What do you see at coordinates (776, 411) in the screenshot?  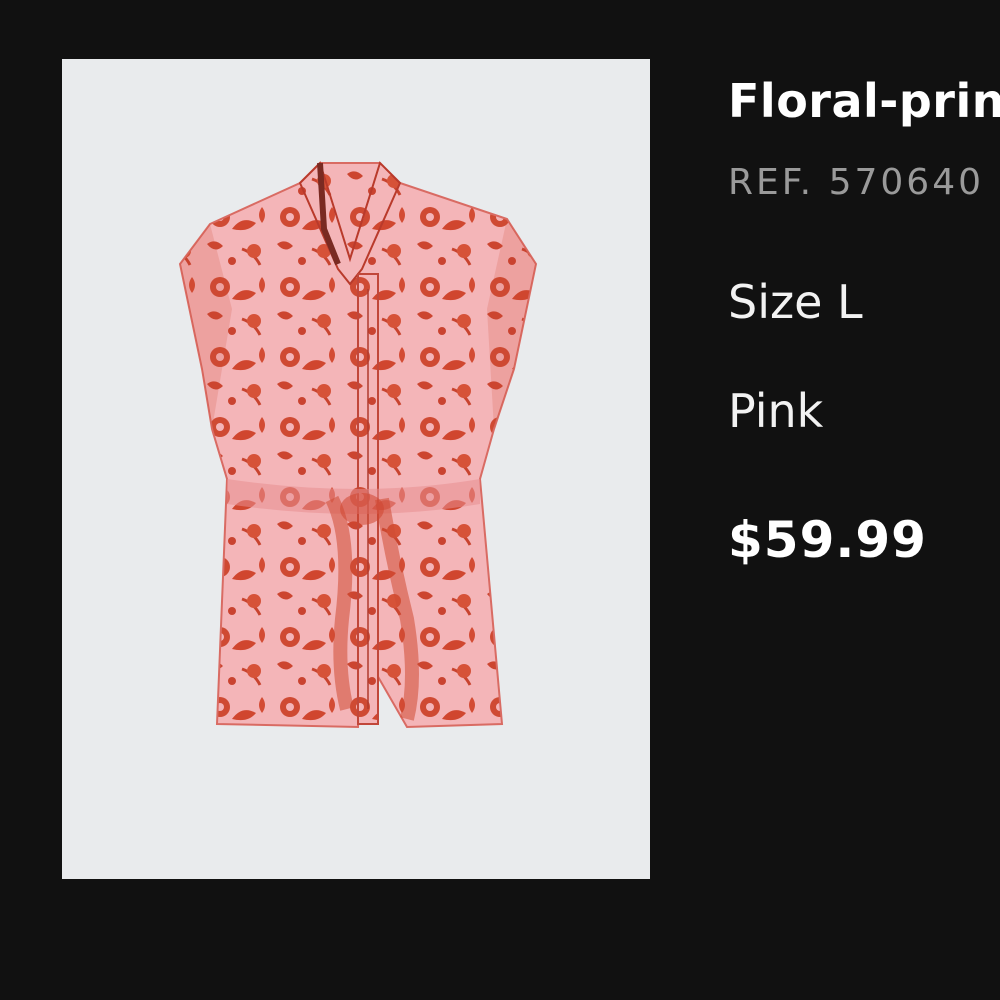 I see `product-color: Pink` at bounding box center [776, 411].